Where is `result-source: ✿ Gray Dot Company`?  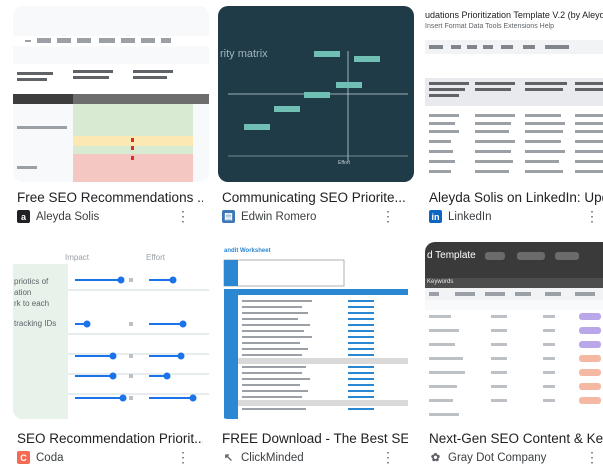
result-source: ✿ Gray Dot Company is located at coordinates (488, 458).